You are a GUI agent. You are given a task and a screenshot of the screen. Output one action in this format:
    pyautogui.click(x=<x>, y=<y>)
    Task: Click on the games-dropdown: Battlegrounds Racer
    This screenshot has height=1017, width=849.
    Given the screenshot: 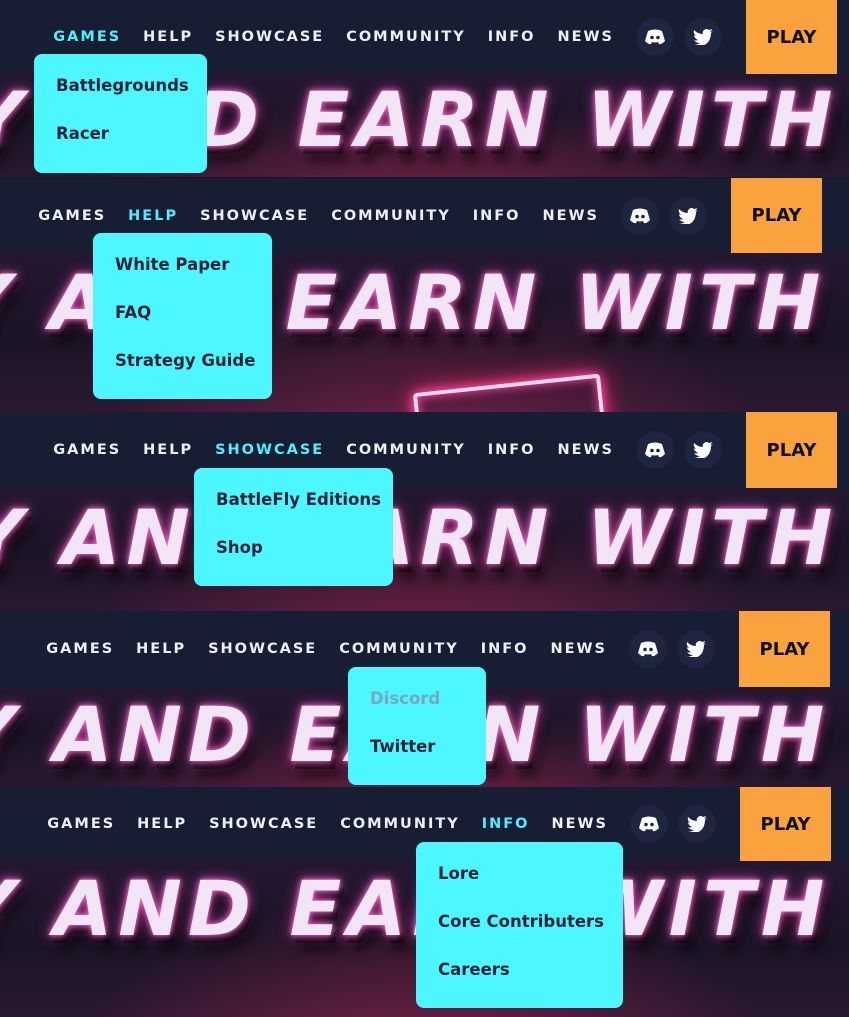 What is the action you would take?
    pyautogui.click(x=120, y=113)
    